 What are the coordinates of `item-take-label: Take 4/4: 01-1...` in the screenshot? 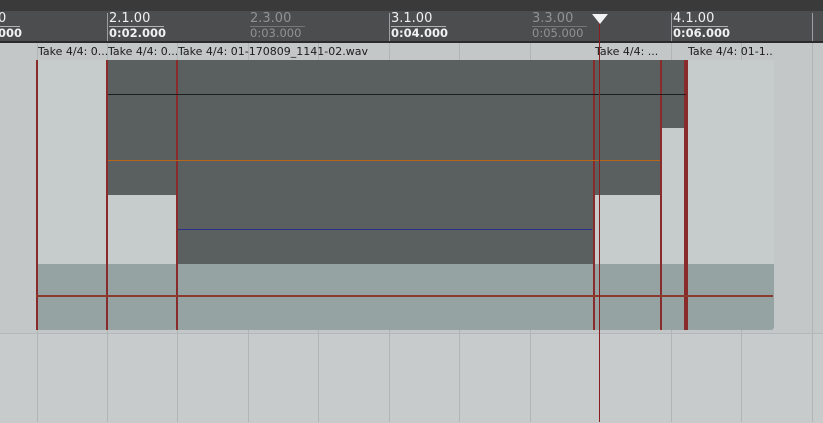 It's located at (731, 51).